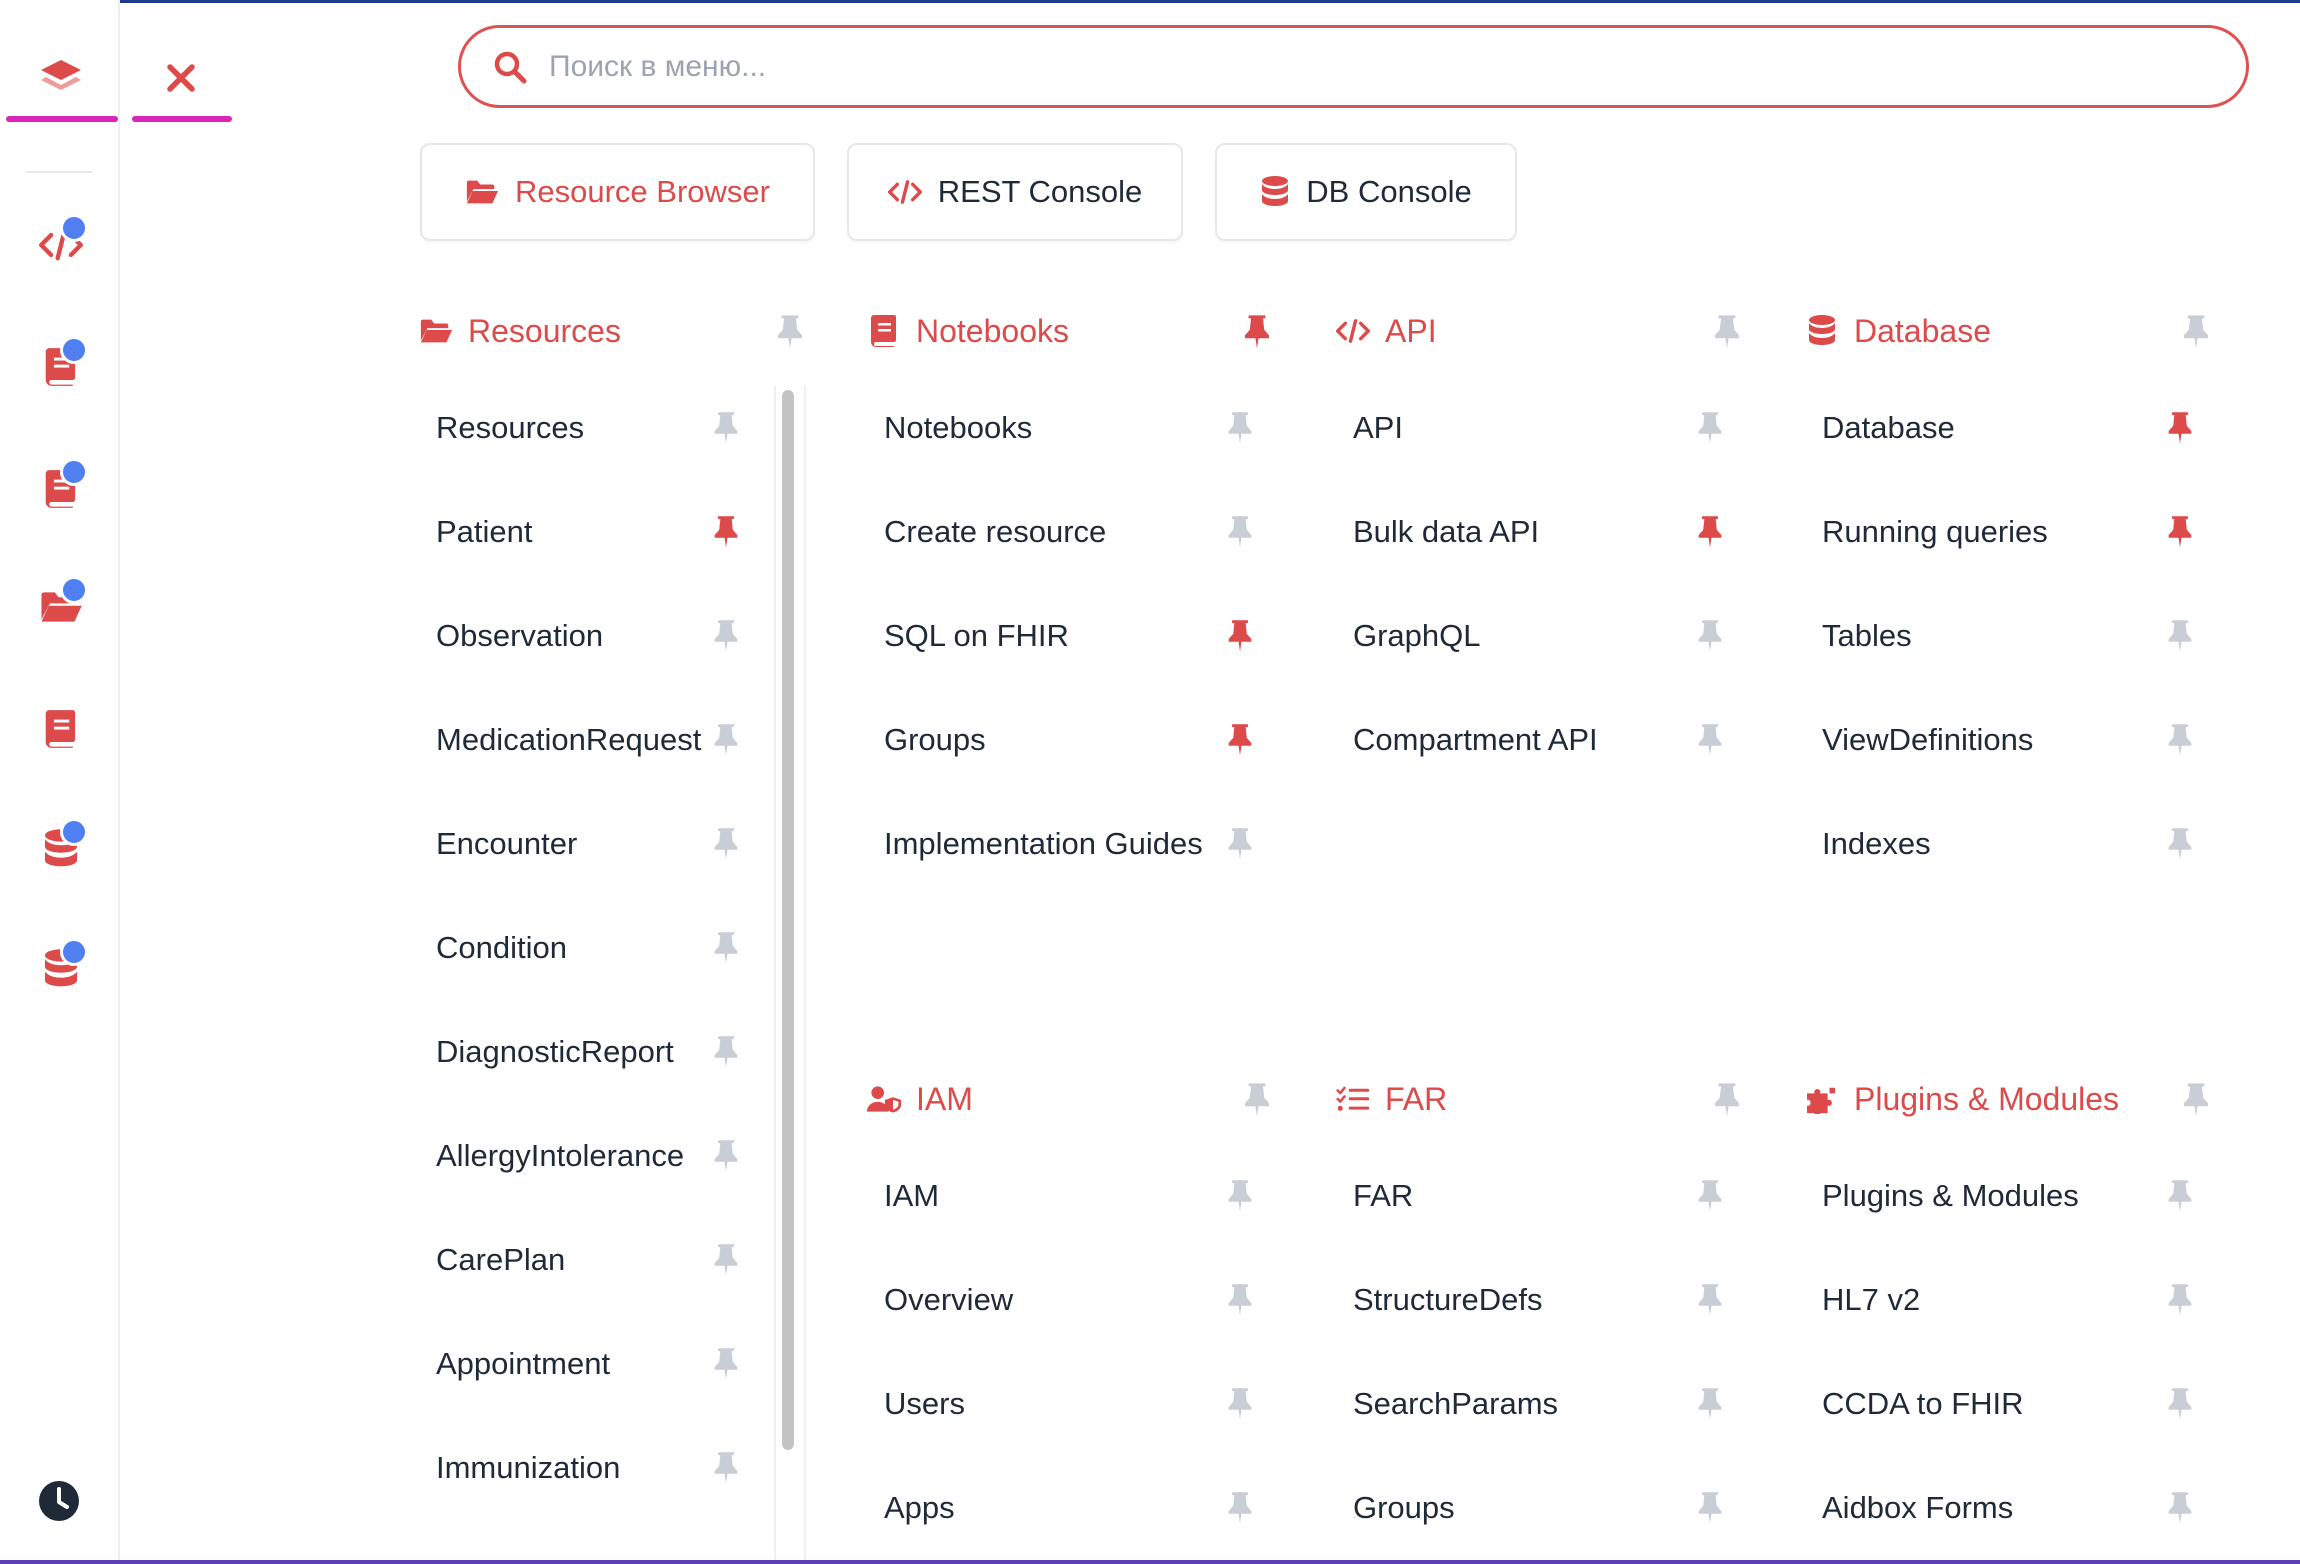 This screenshot has width=2300, height=1564. What do you see at coordinates (181, 80) in the screenshot?
I see `close-menu-button` at bounding box center [181, 80].